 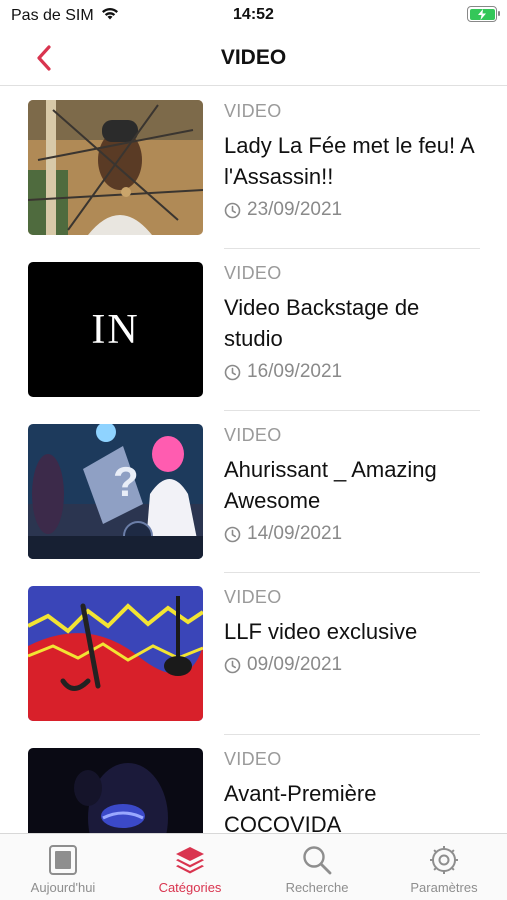 I want to click on item-title: LLF video exclusive, so click(x=321, y=631).